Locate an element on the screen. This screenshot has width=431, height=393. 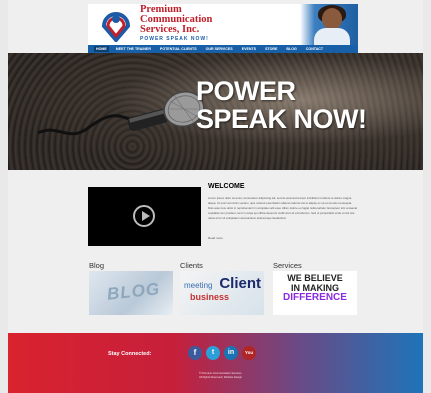
welcome-heading: WELCOME is located at coordinates (226, 186).